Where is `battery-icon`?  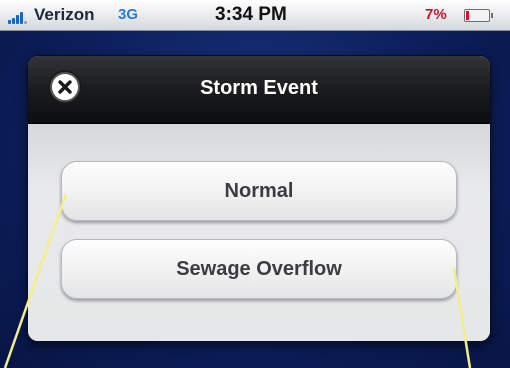
battery-icon is located at coordinates (478, 15).